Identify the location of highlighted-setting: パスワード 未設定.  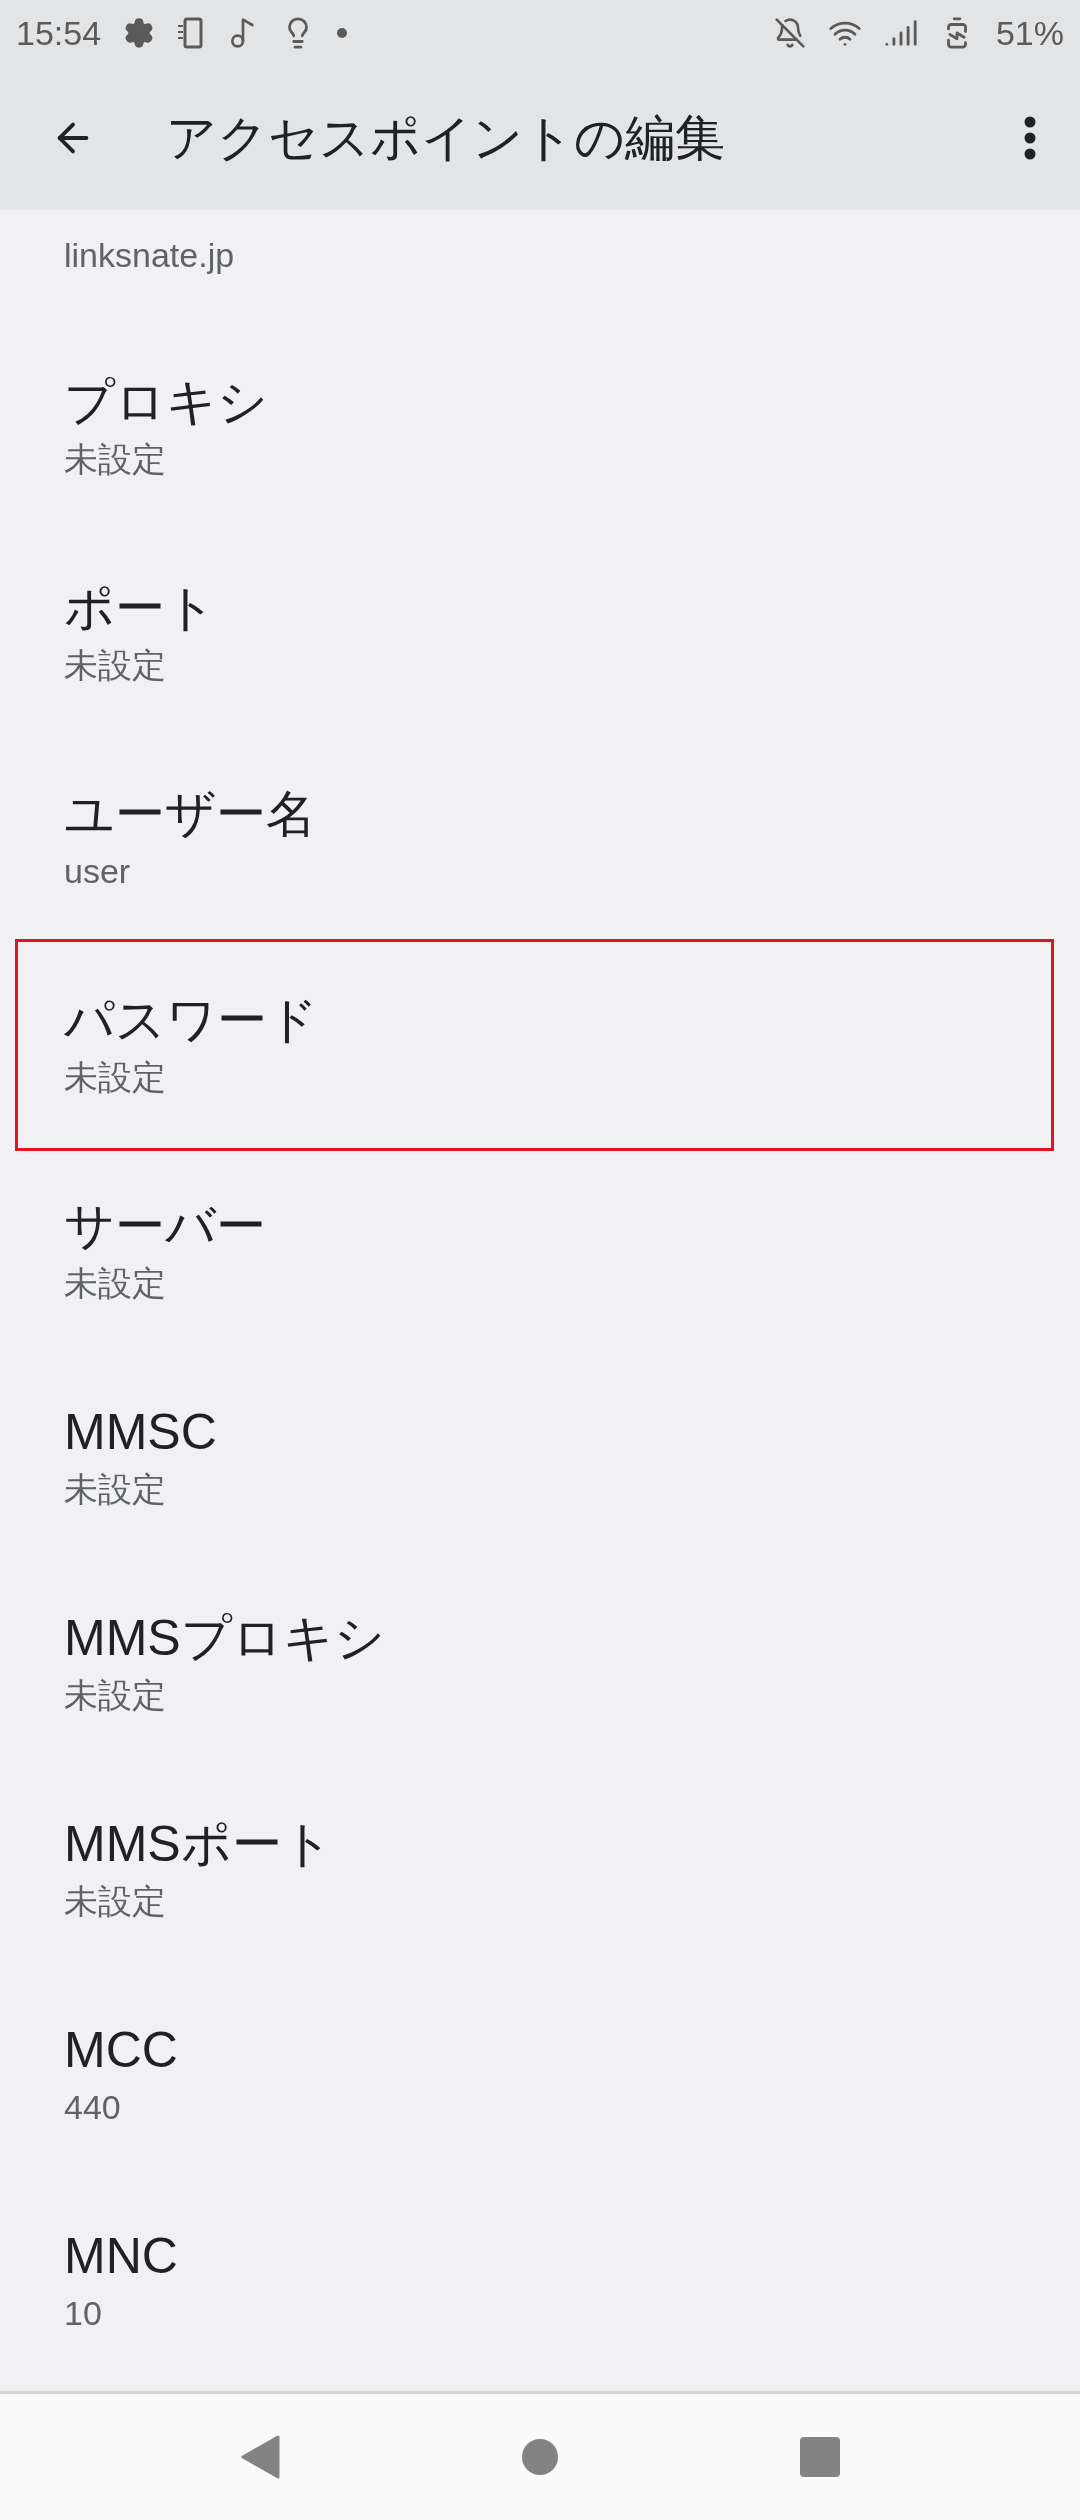
(534, 1045).